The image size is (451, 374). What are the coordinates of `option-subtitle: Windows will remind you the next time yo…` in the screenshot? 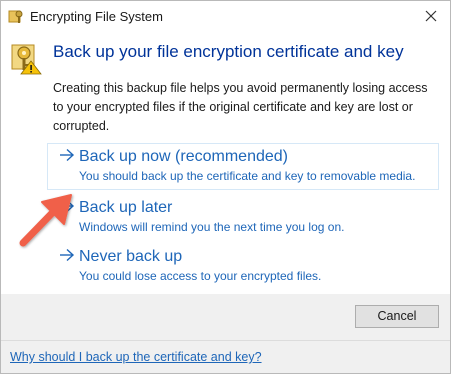 It's located at (212, 227).